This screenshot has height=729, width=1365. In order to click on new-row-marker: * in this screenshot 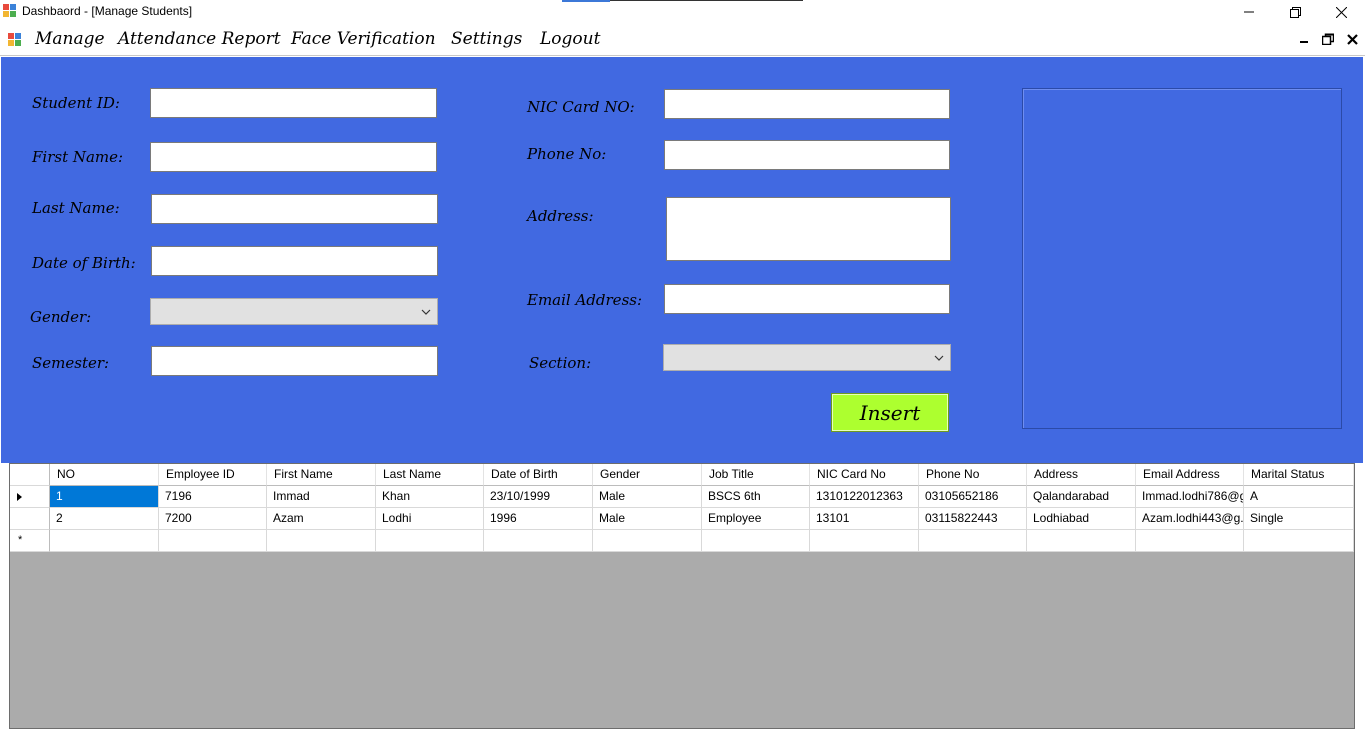, I will do `click(20, 540)`.